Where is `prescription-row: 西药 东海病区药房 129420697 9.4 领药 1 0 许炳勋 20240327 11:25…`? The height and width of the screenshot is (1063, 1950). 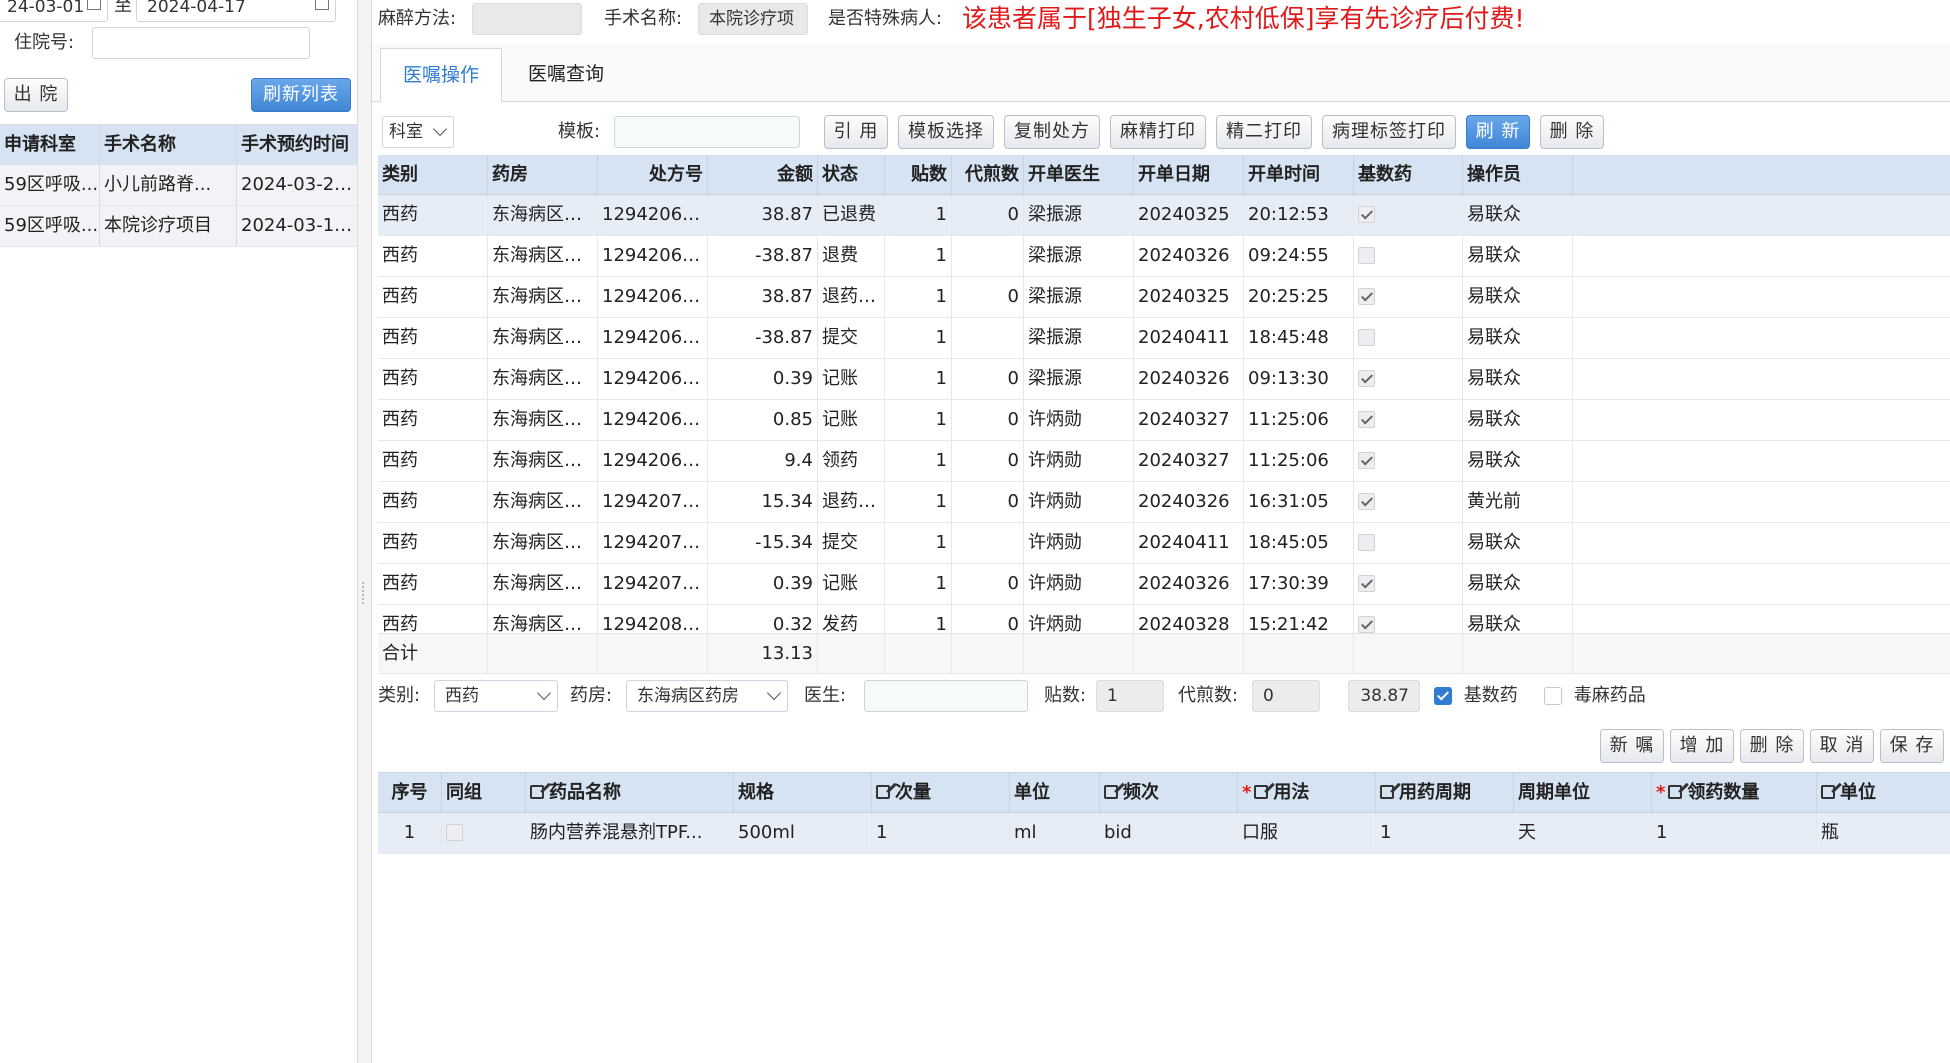
prescription-row: 西药 东海病区药房 129420697 9.4 领药 1 0 许炳勋 20240327 11:25… is located at coordinates (1164, 461).